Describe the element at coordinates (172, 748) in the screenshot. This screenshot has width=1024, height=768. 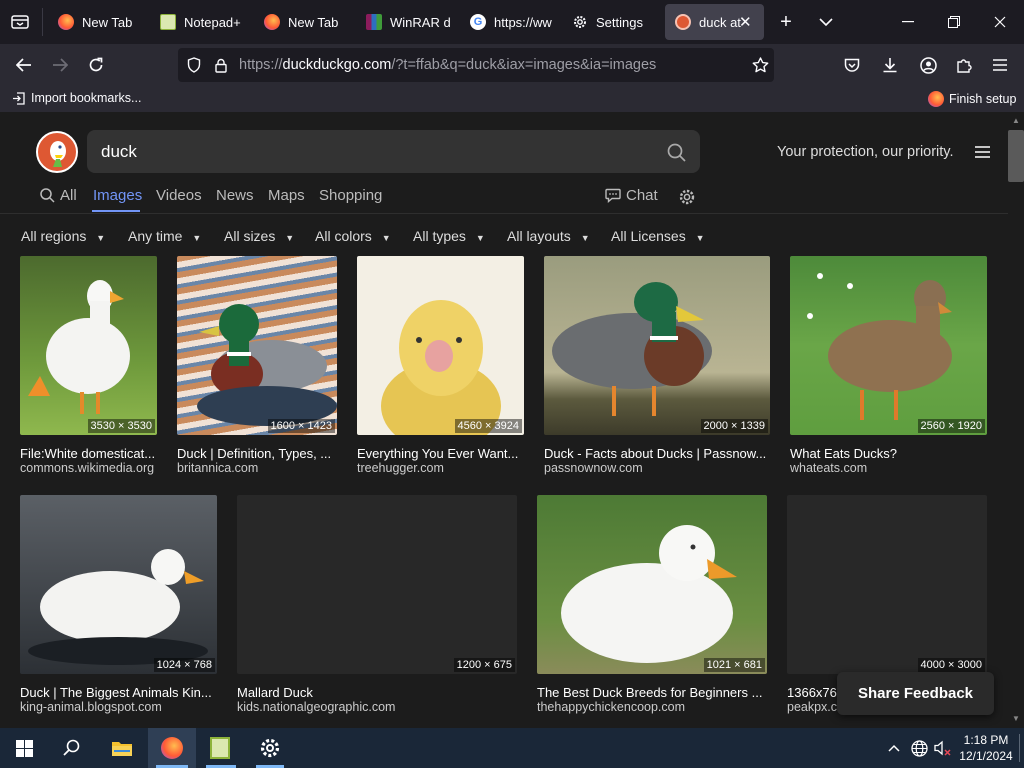
I see `firefox-taskbar-button` at that location.